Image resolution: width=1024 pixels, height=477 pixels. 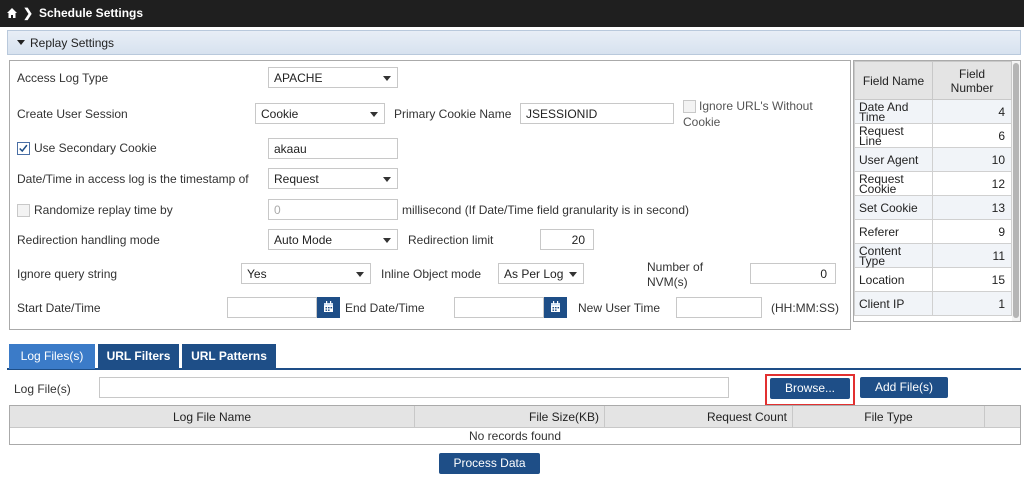 I want to click on caret-down-icon, so click(x=21, y=42).